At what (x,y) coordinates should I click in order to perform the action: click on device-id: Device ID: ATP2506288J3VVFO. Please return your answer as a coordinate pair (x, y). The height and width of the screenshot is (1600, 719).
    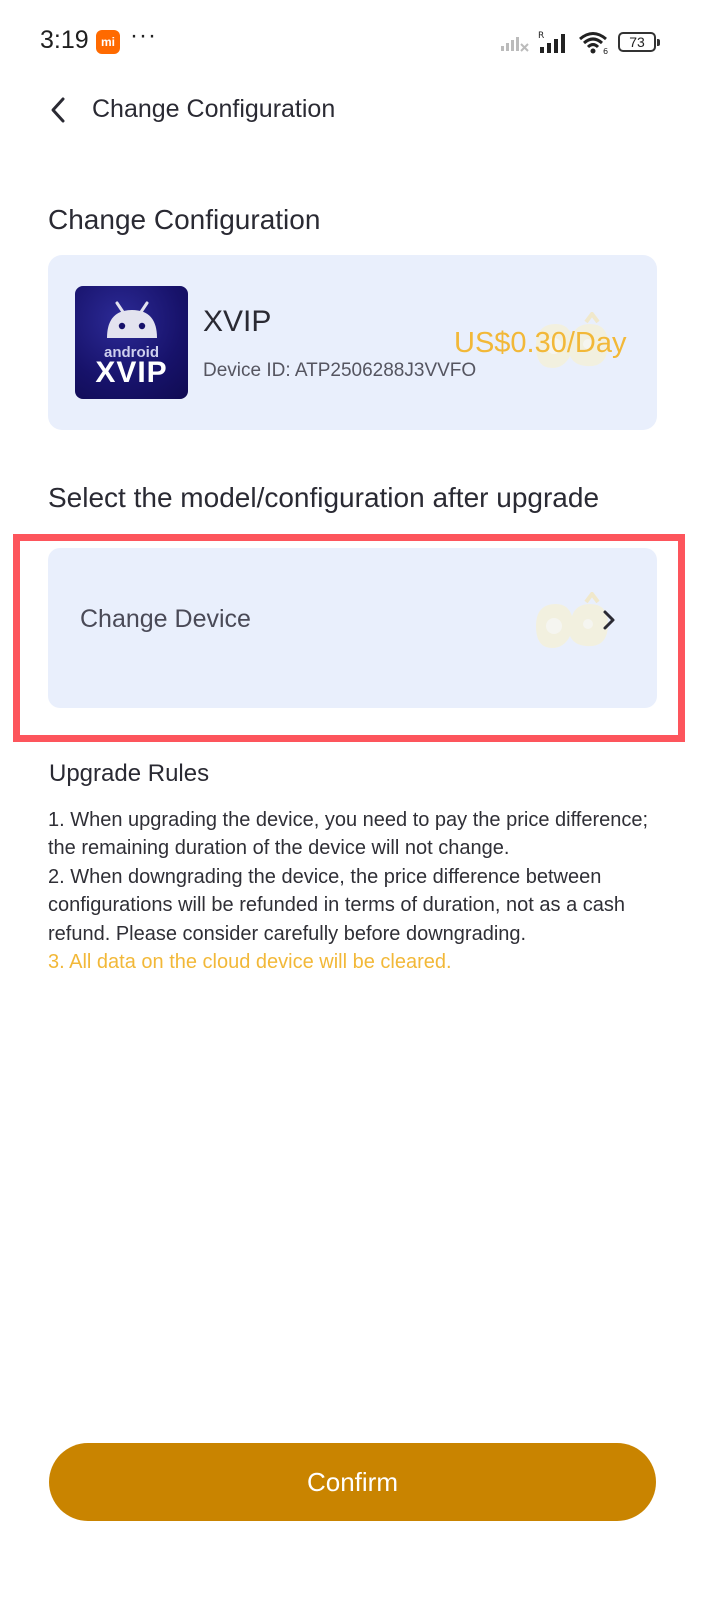
    Looking at the image, I should click on (340, 370).